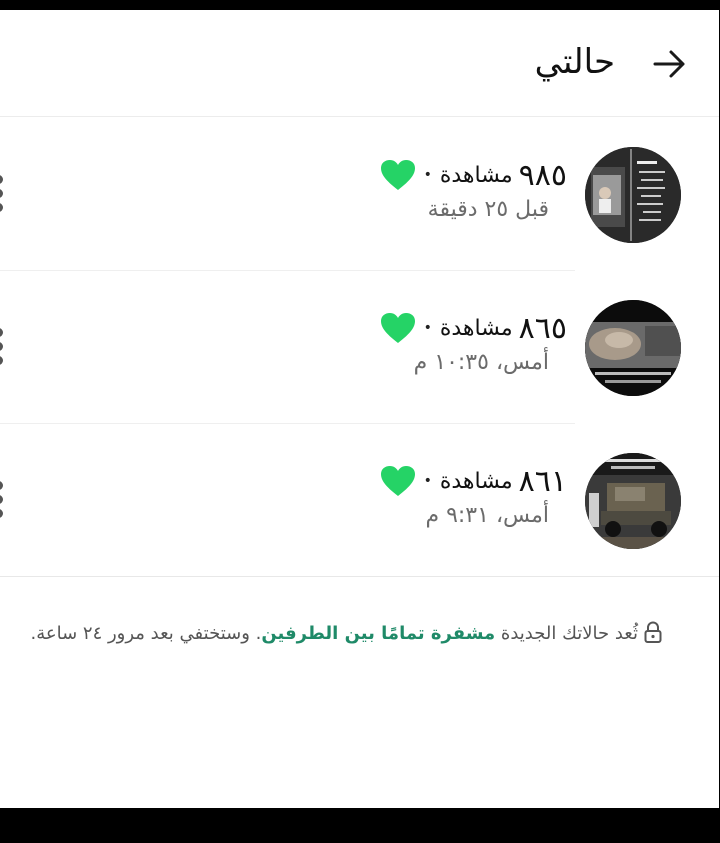  Describe the element at coordinates (481, 362) in the screenshot. I see `status-time: أمس، ١٠:٣٥ م` at that location.